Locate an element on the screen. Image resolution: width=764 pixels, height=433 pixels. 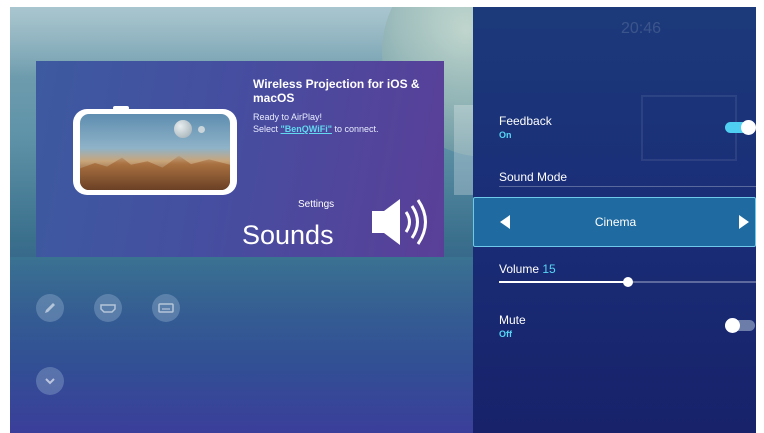
pencil-icon is located at coordinates (50, 308).